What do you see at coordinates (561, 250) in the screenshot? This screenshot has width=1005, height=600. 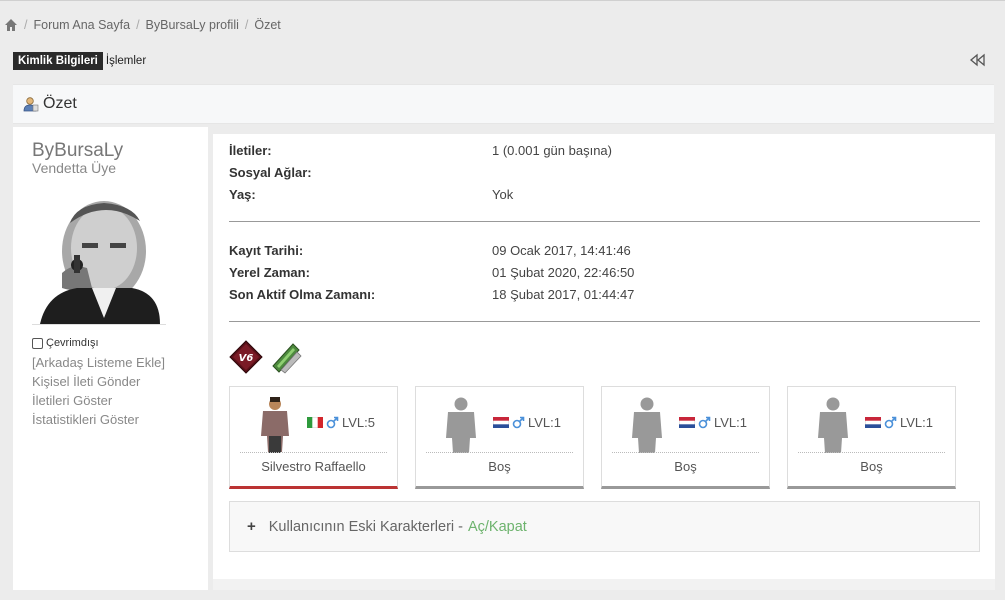 I see `stat-value: 09 Ocak 2017, 14:41:46` at bounding box center [561, 250].